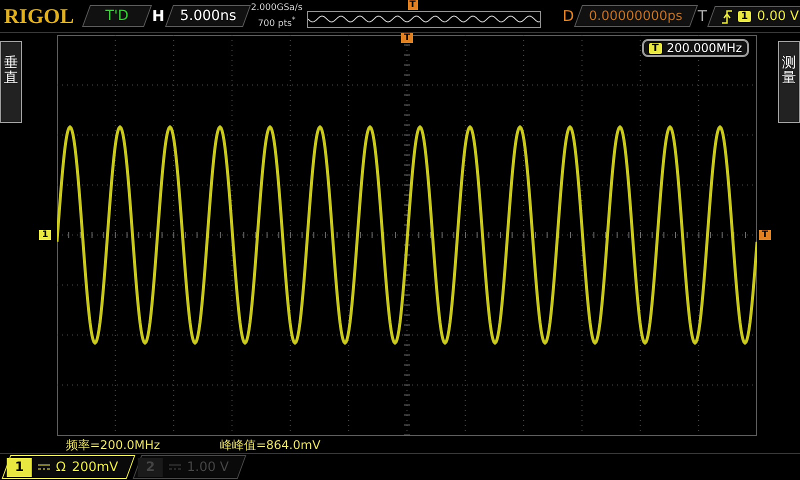 Image resolution: width=800 pixels, height=480 pixels. What do you see at coordinates (117, 16) in the screenshot?
I see `run-status: T'D` at bounding box center [117, 16].